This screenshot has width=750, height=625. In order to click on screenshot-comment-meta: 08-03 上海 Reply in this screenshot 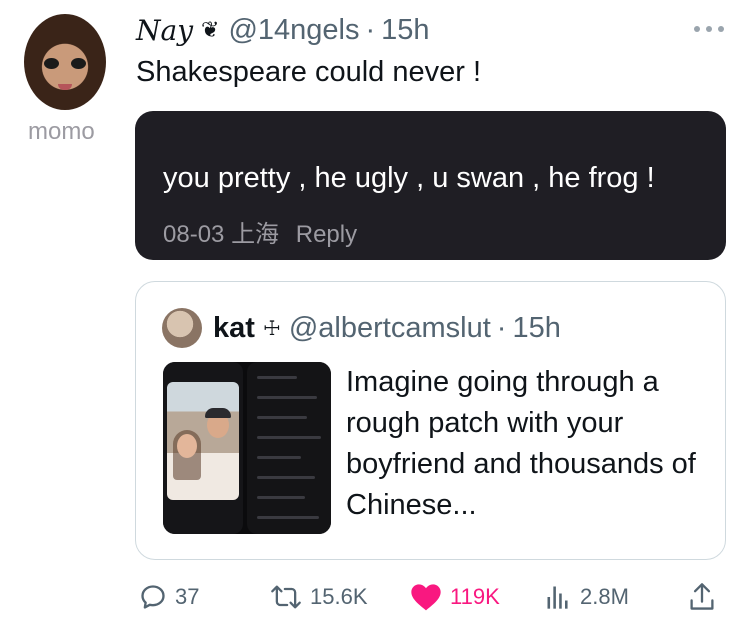, I will do `click(260, 231)`.